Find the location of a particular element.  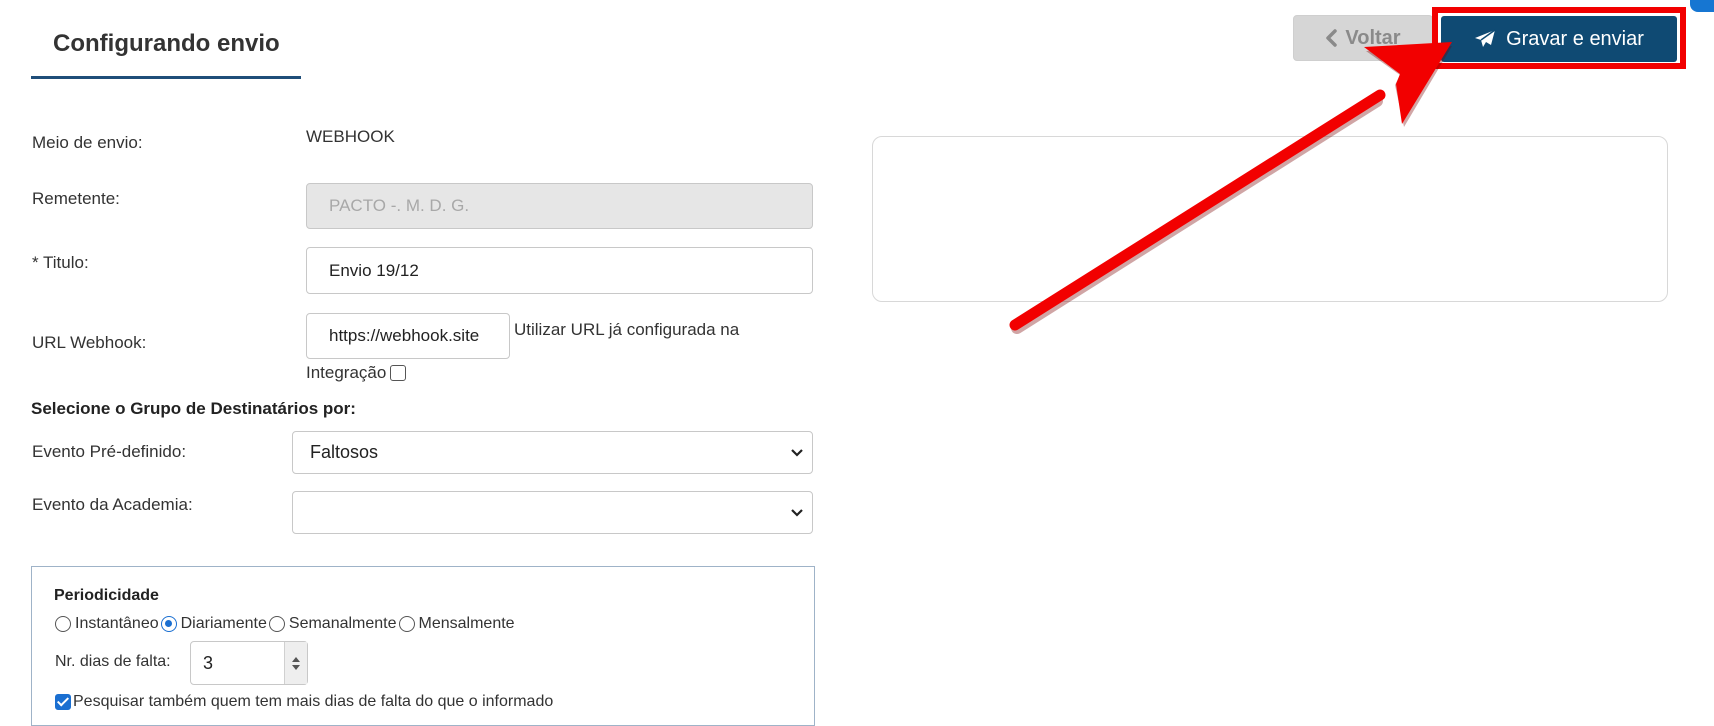

back-button: Voltar is located at coordinates (1363, 38).